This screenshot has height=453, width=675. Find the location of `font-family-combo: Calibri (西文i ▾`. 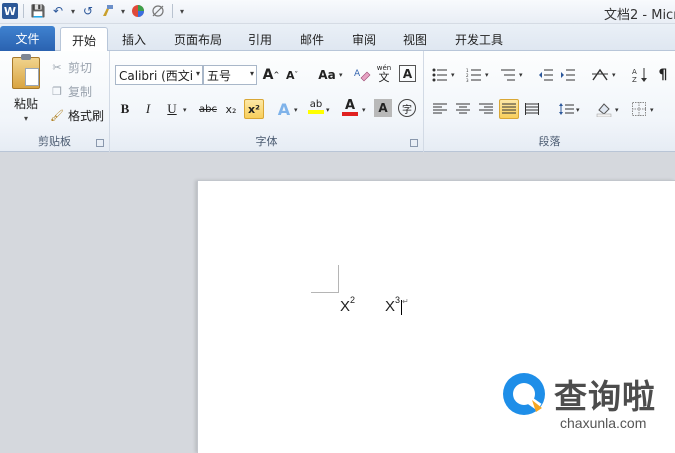

font-family-combo: Calibri (西文i ▾ is located at coordinates (159, 75).